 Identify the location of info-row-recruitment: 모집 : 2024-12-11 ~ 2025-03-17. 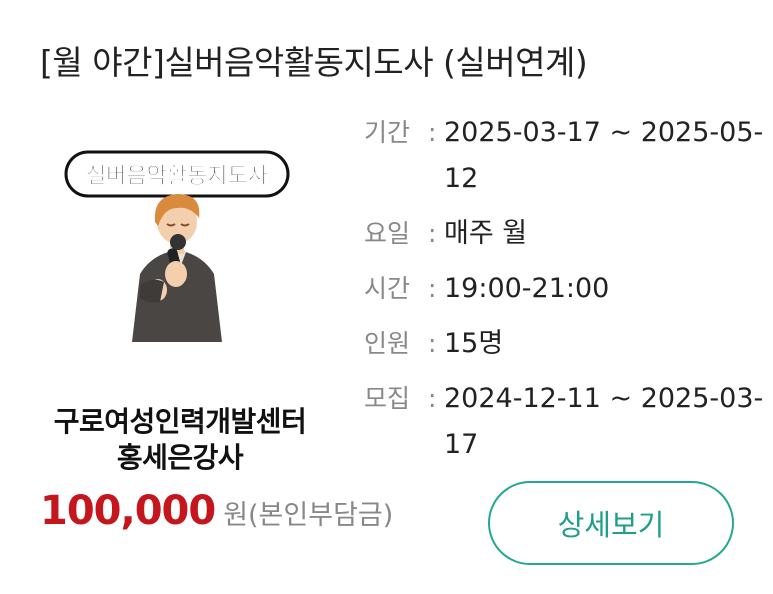
(564, 422).